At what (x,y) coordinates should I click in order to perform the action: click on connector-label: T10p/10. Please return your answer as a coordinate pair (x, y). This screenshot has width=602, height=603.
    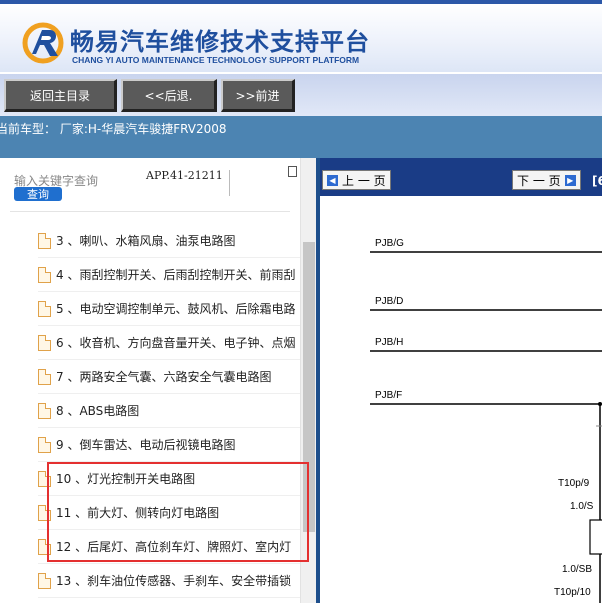
    Looking at the image, I should click on (572, 592).